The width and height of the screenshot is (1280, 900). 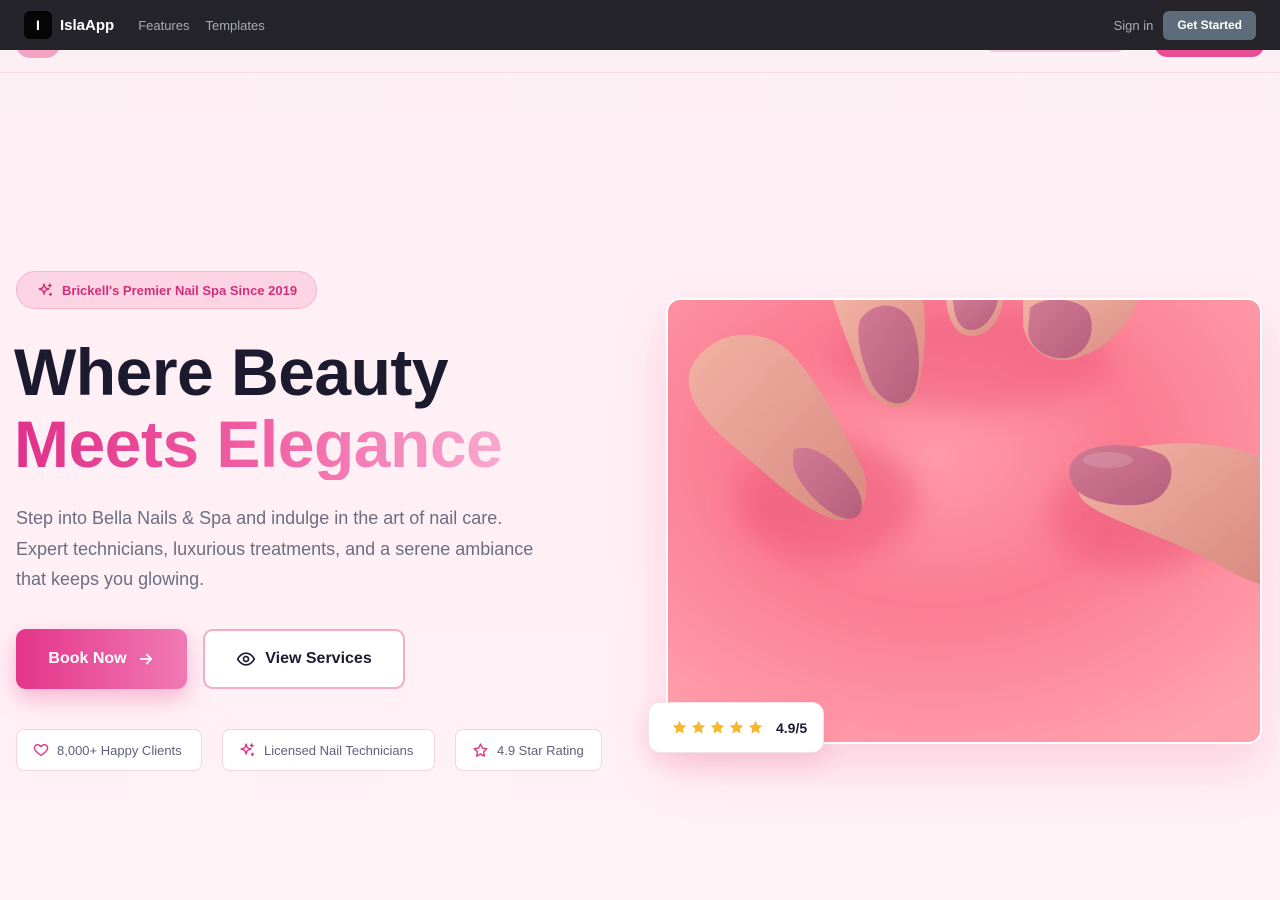 What do you see at coordinates (231, 372) in the screenshot?
I see `hero-title-line-1: Where Beauty` at bounding box center [231, 372].